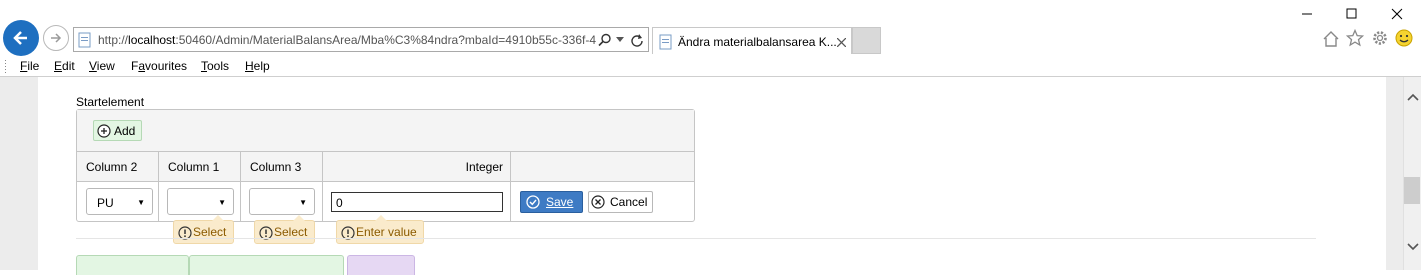  I want to click on minimize-button, so click(1307, 14).